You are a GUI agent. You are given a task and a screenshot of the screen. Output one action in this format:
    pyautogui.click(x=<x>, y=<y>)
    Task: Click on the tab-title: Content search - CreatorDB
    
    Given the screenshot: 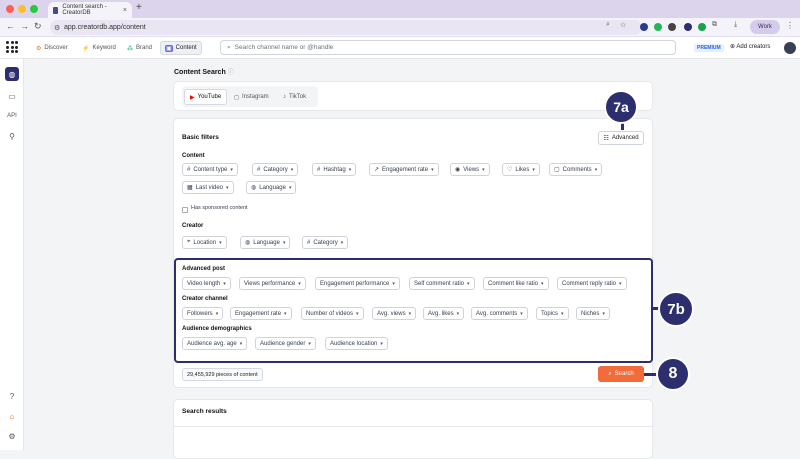 What is the action you would take?
    pyautogui.click(x=84, y=10)
    